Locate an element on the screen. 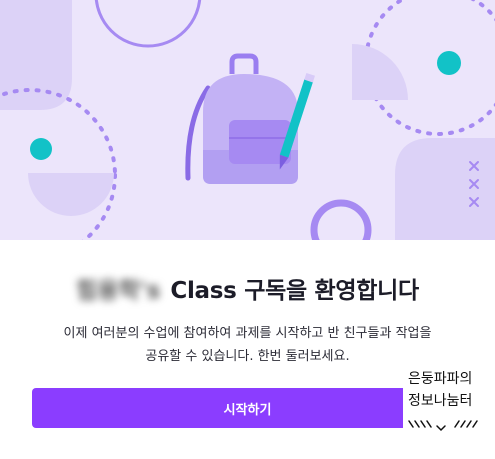  start-button: 시작하기 is located at coordinates (247, 408).